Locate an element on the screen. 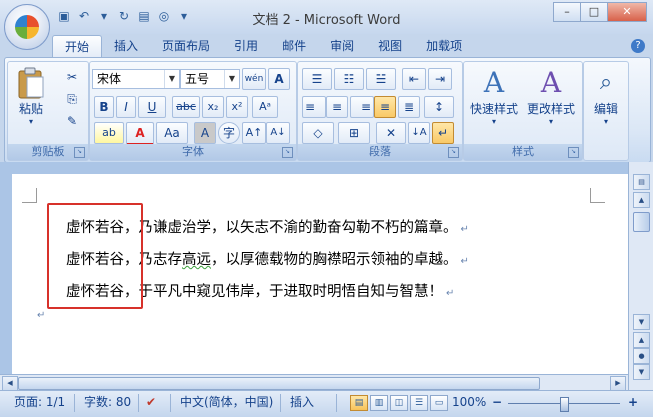 The image size is (653, 417). enclose-characters-button: 字 is located at coordinates (229, 133).